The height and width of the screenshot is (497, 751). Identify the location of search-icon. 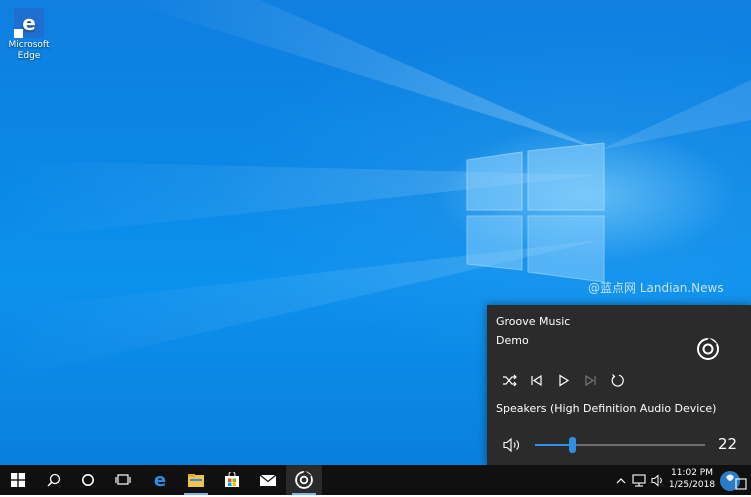
(54, 480).